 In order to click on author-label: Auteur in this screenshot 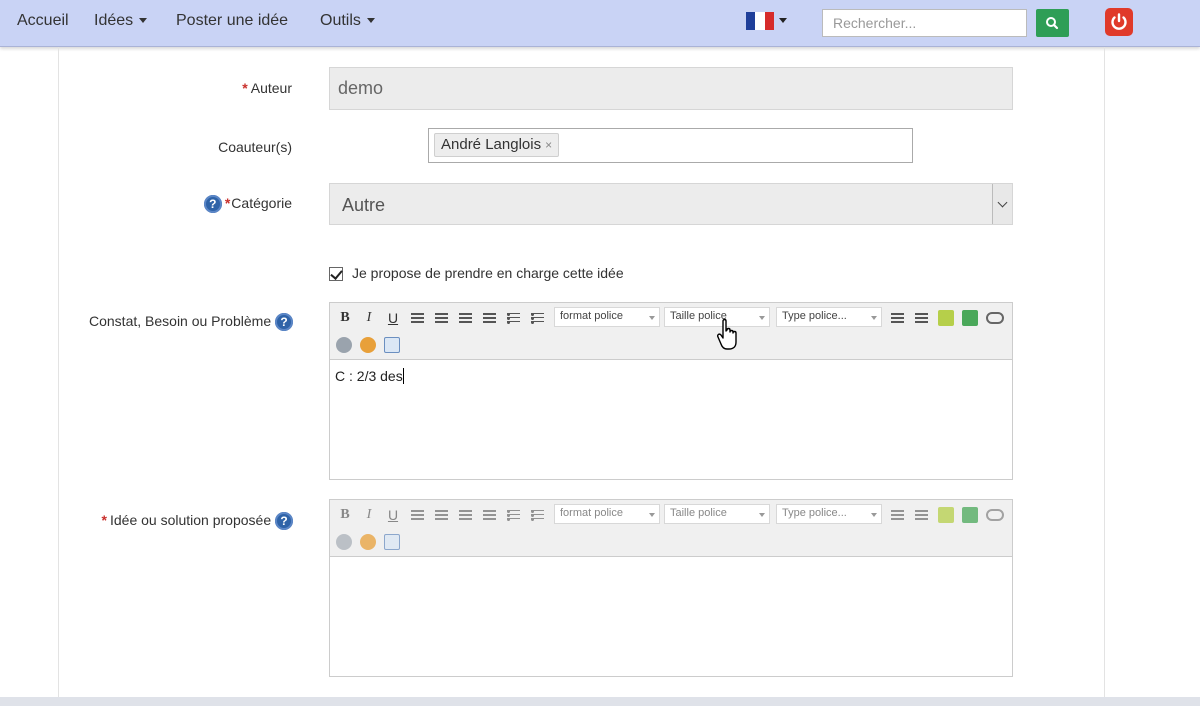, I will do `click(271, 88)`.